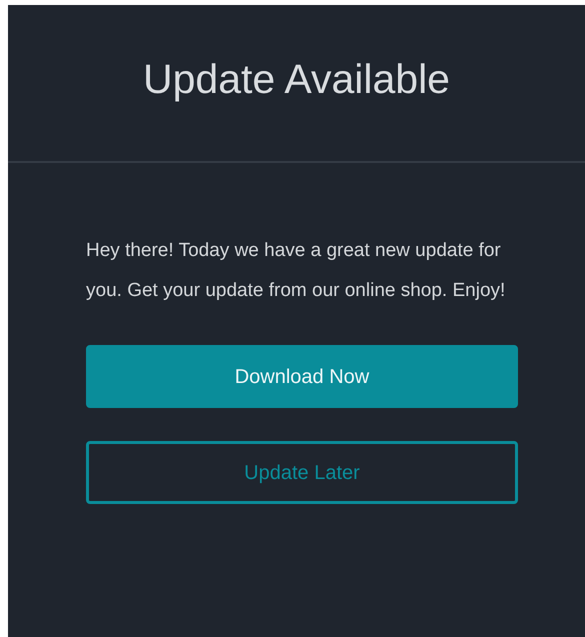 The height and width of the screenshot is (637, 585). Describe the element at coordinates (296, 271) in the screenshot. I see `message-text: Hey there! Today we have a great new update for you. Get your update from our online shop. Enjoy!` at that location.